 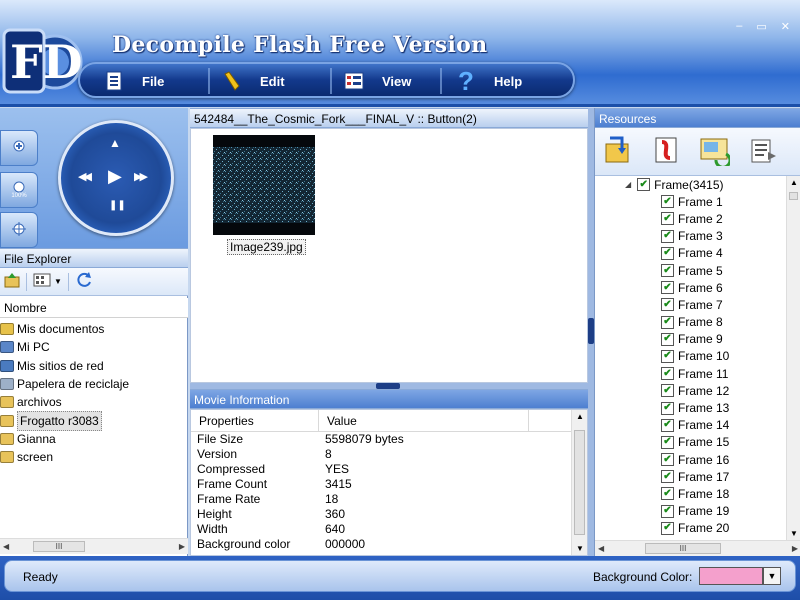 What do you see at coordinates (690, 425) in the screenshot?
I see `tree-frame-item: ✔ Frame 14` at bounding box center [690, 425].